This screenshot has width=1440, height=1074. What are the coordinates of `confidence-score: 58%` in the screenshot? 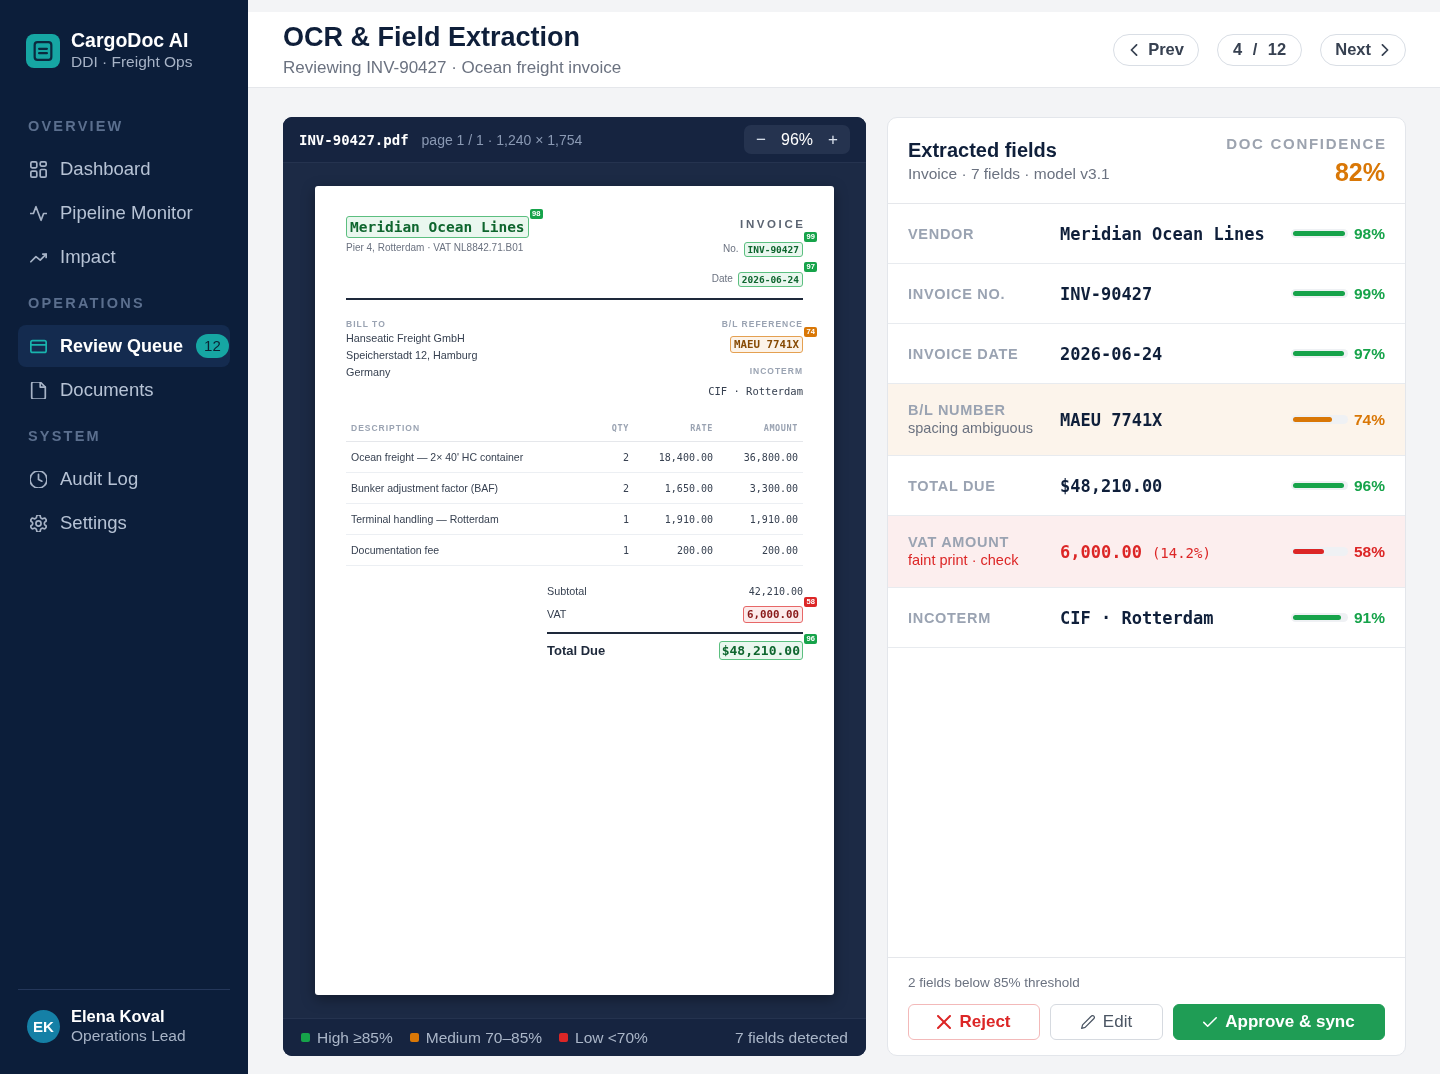 It's located at (1368, 551).